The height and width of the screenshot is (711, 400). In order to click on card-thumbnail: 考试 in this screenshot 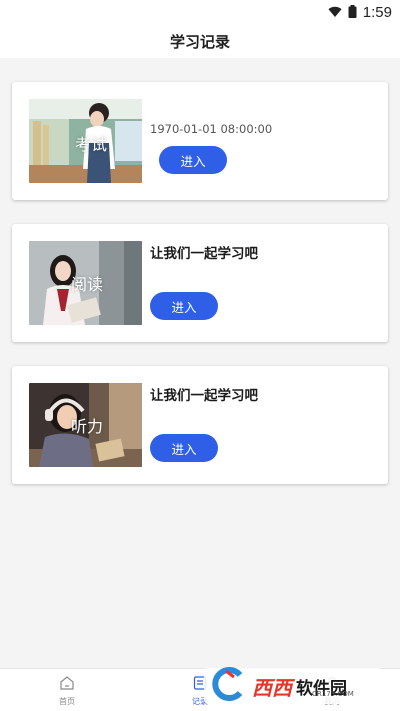, I will do `click(85, 141)`.